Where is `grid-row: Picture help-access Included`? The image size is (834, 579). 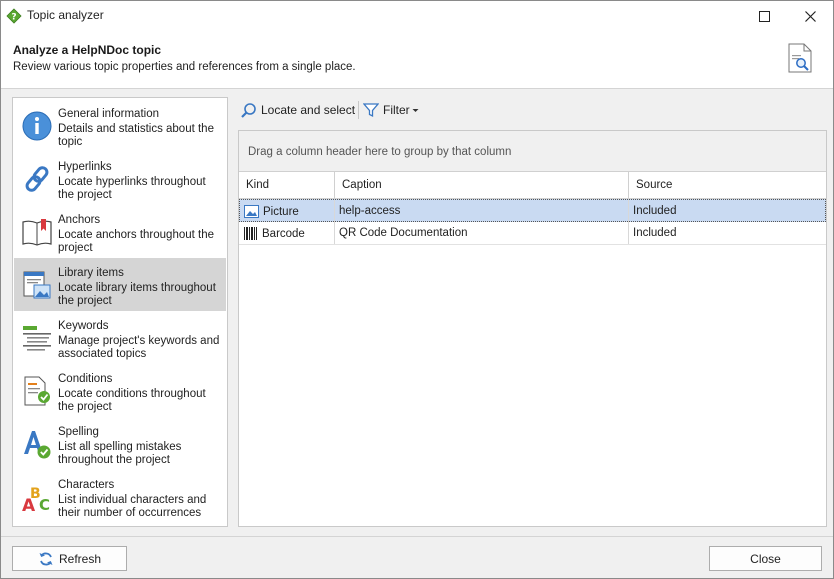 grid-row: Picture help-access Included is located at coordinates (532, 210).